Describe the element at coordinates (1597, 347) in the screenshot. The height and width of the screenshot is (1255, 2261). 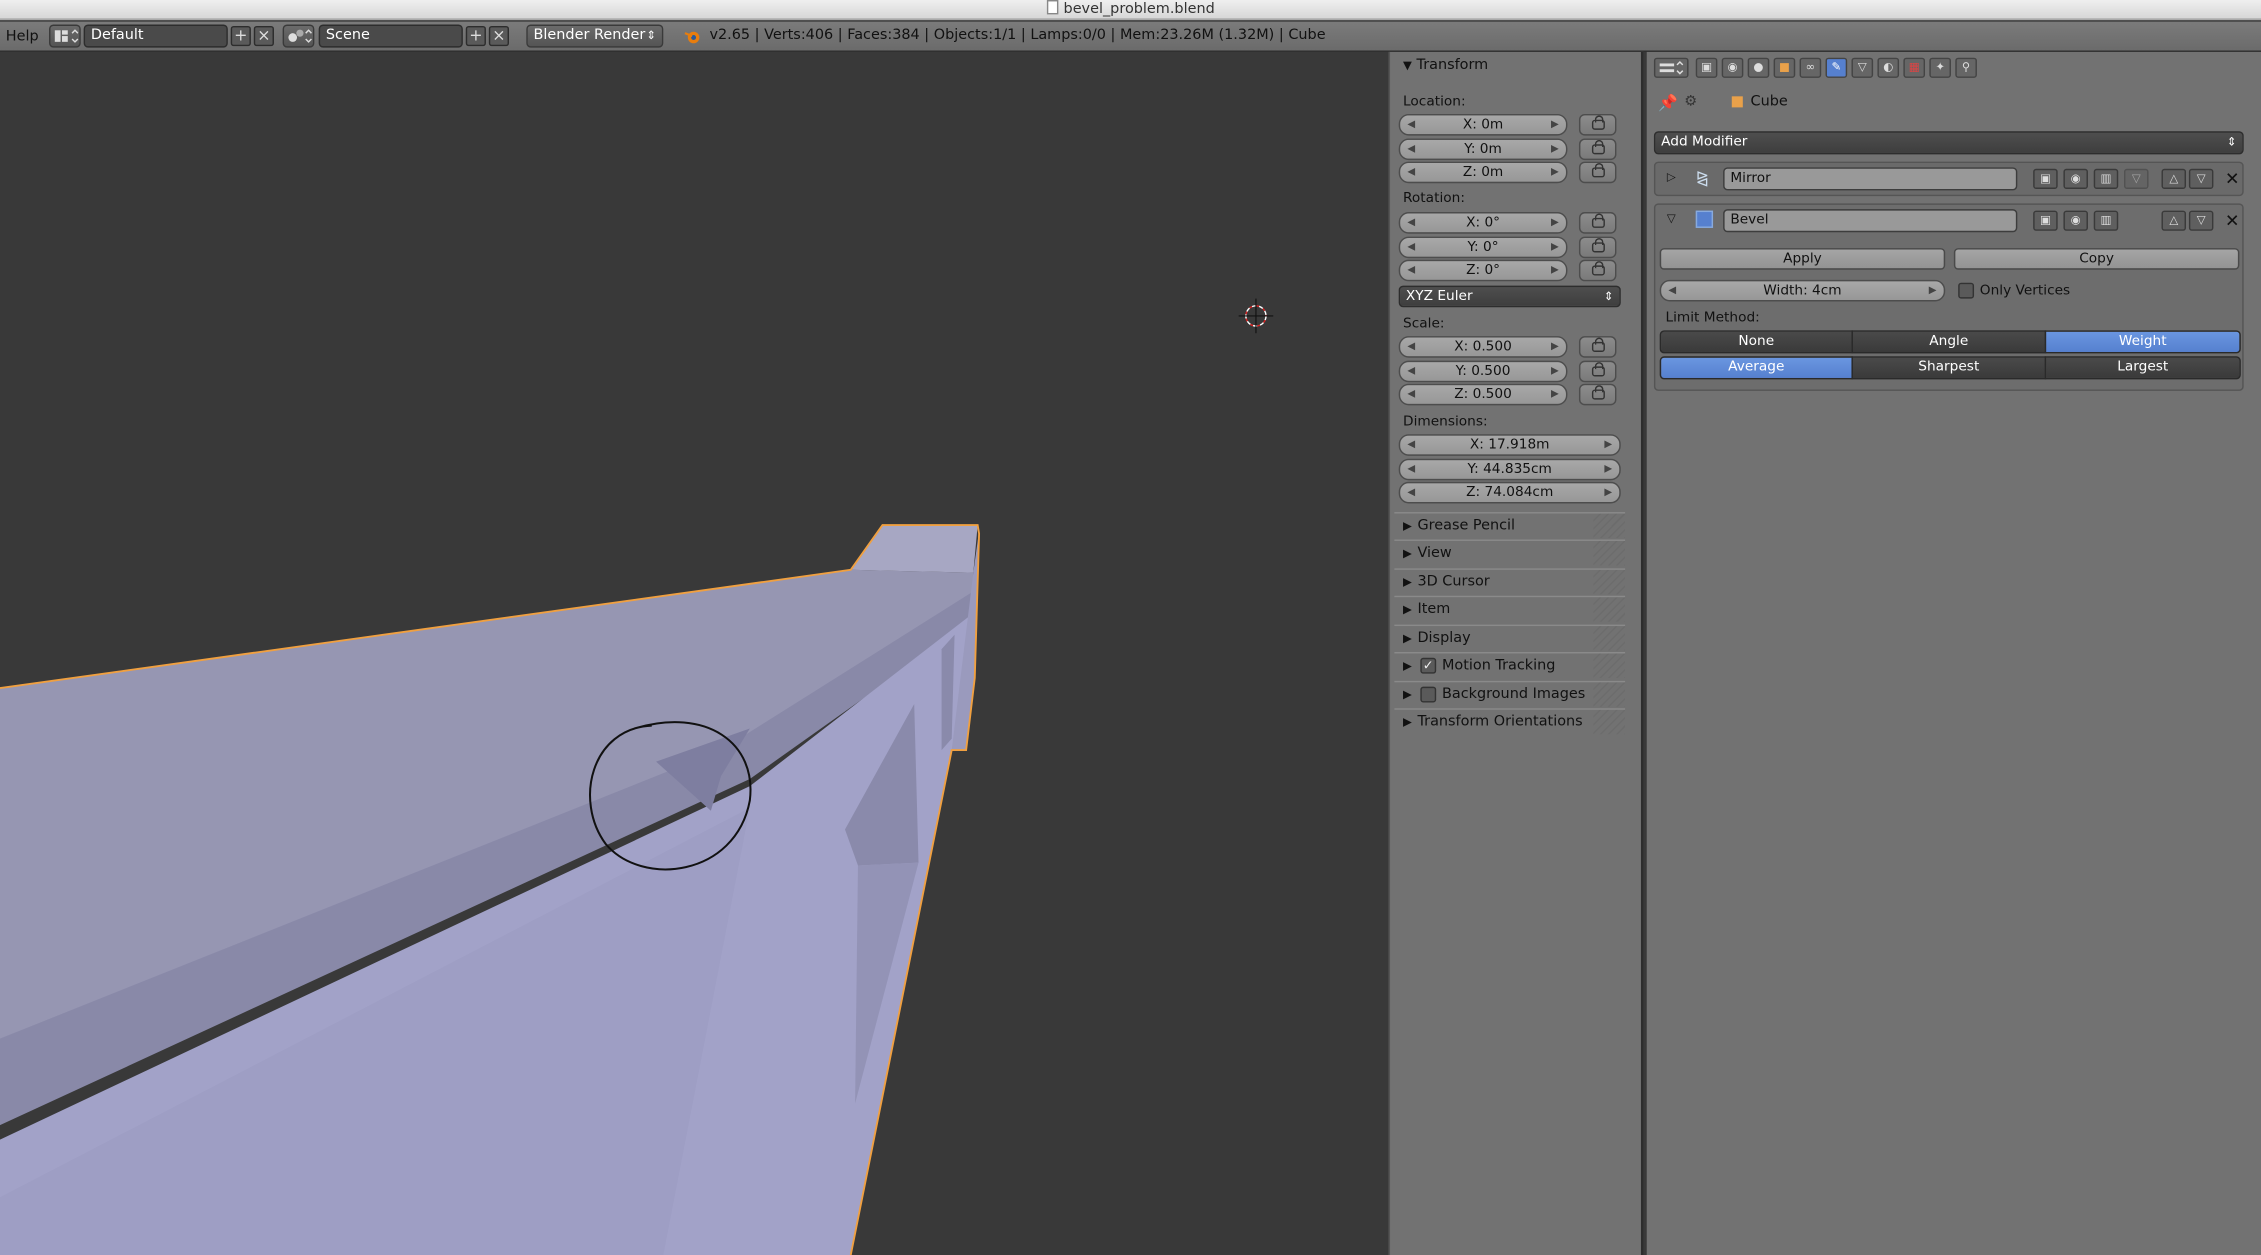
I see `lock-scale-x-icon` at that location.